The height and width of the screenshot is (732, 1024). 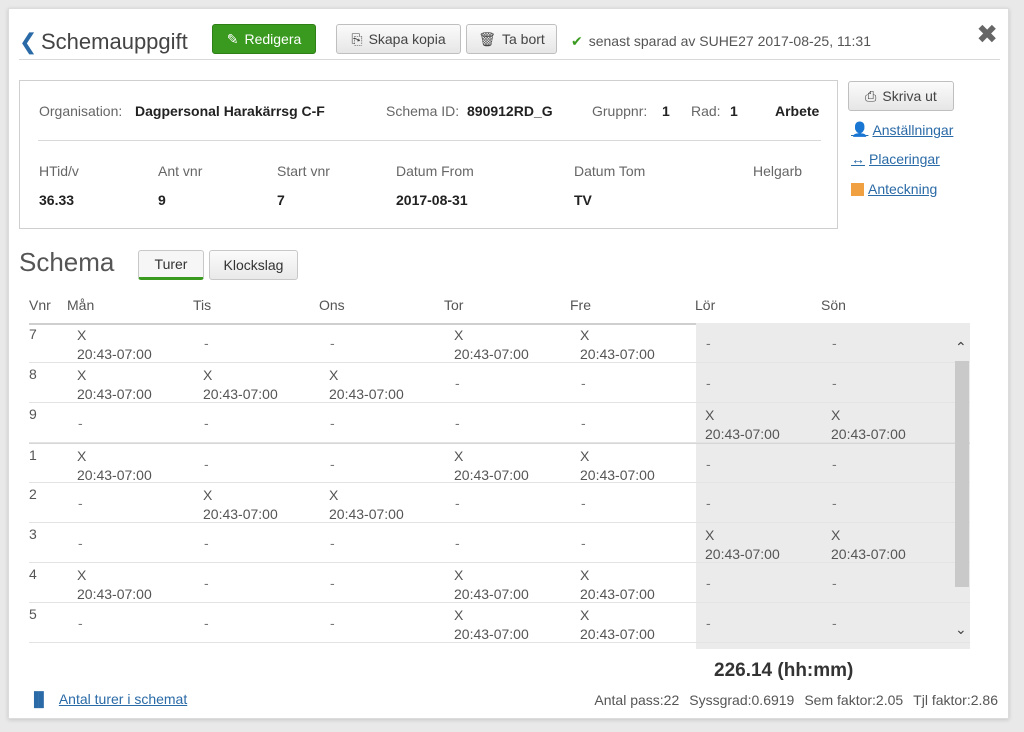 I want to click on note-link-label: Anteckning, so click(x=903, y=189).